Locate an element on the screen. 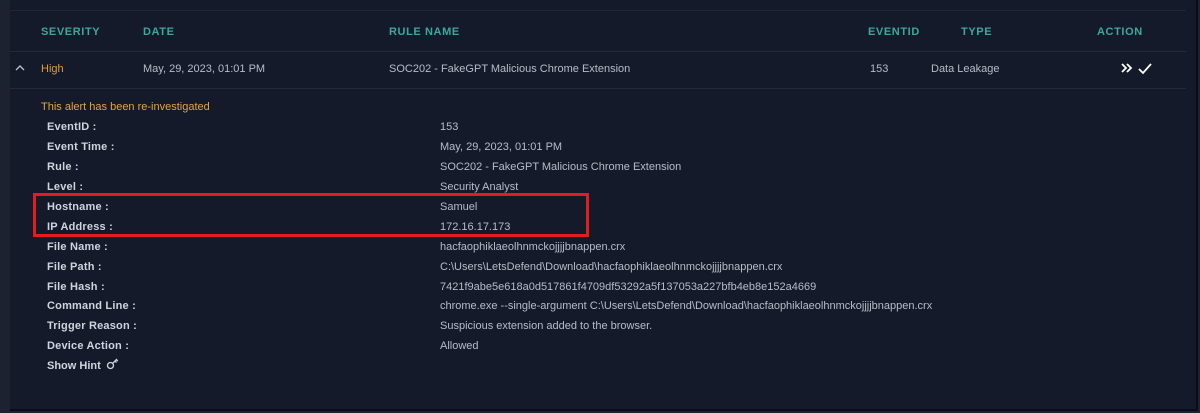 The image size is (1200, 413). detail-label-ip-address: IP Address : is located at coordinates (80, 227).